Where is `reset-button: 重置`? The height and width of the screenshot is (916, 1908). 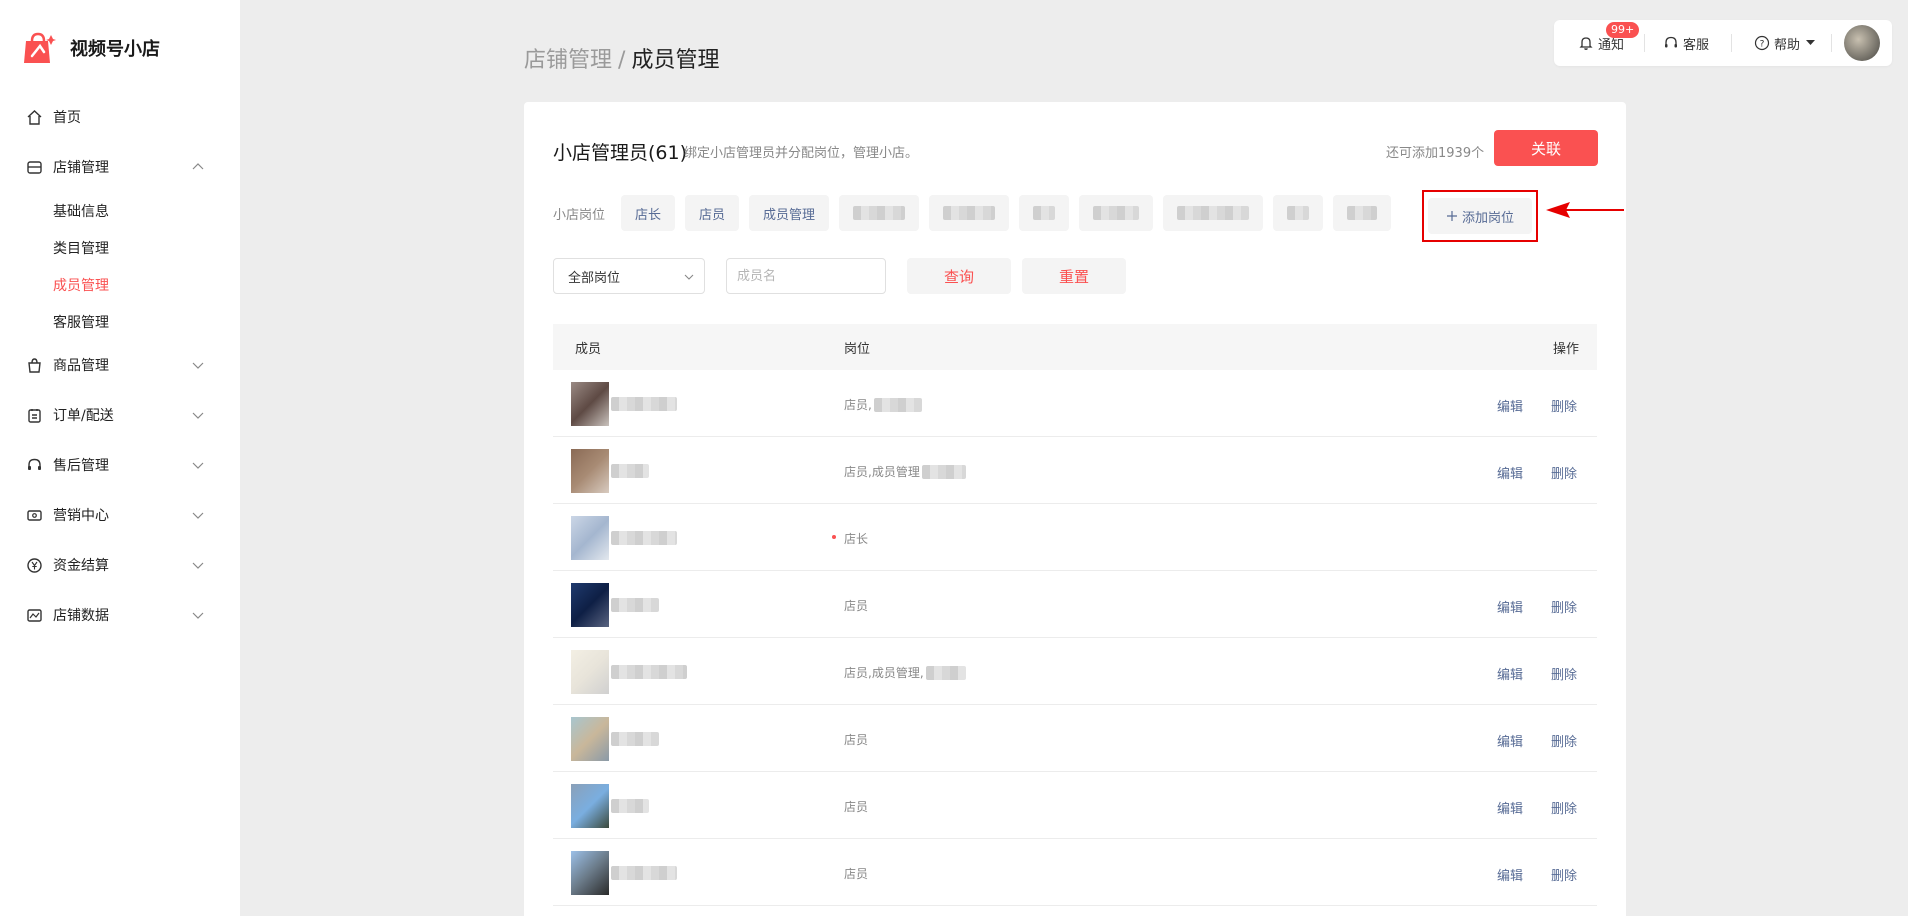
reset-button: 重置 is located at coordinates (1074, 276).